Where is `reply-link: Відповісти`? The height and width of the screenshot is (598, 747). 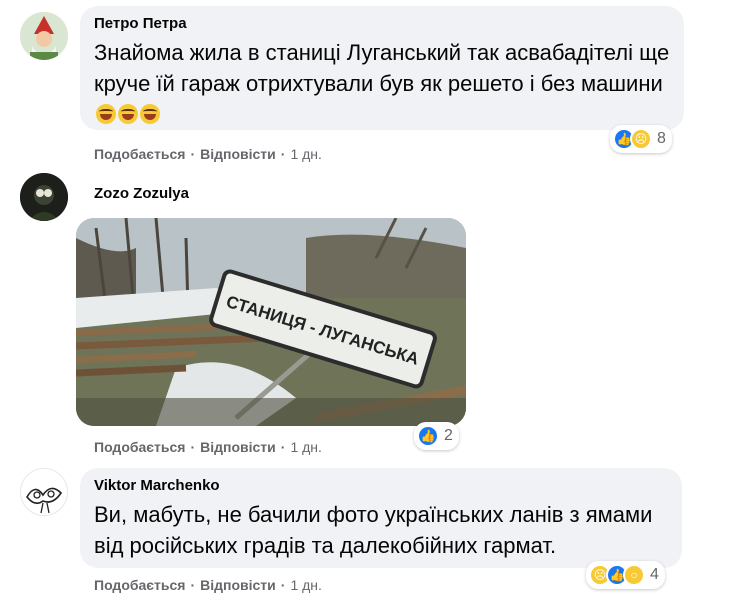 reply-link: Відповісти is located at coordinates (238, 585).